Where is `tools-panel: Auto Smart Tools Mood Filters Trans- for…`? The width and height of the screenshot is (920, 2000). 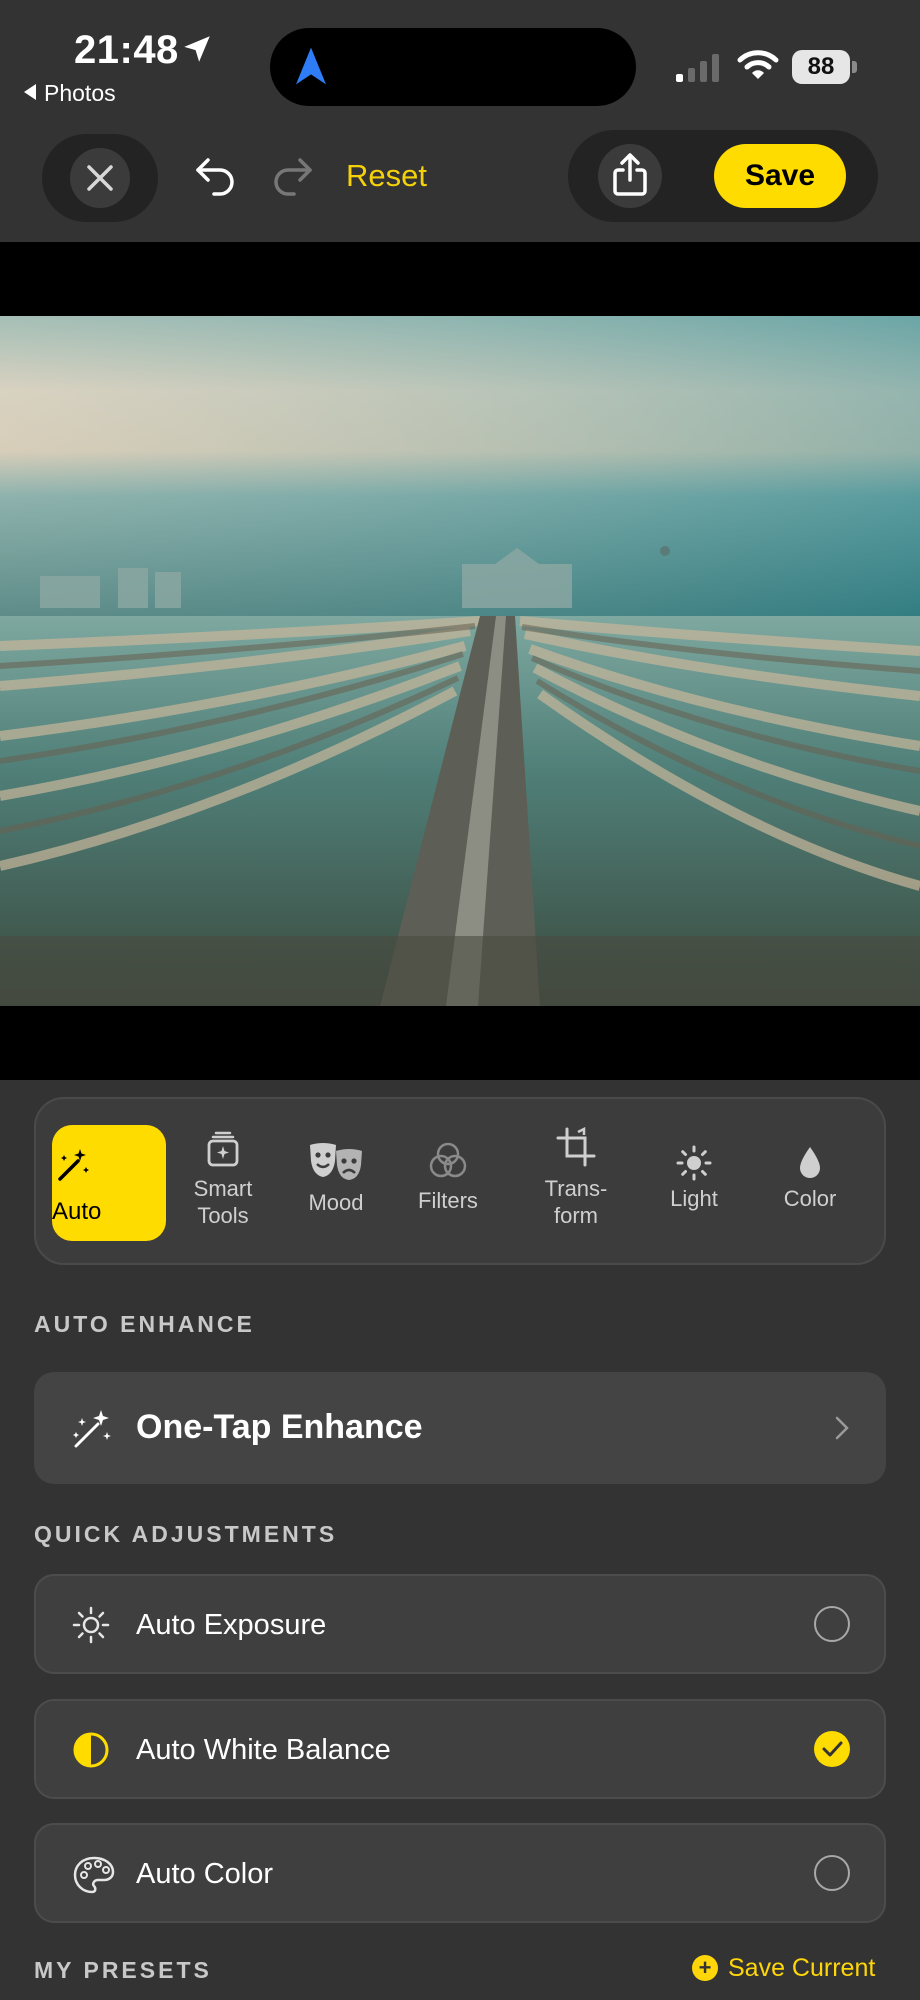 tools-panel: Auto Smart Tools Mood Filters Trans- for… is located at coordinates (460, 1181).